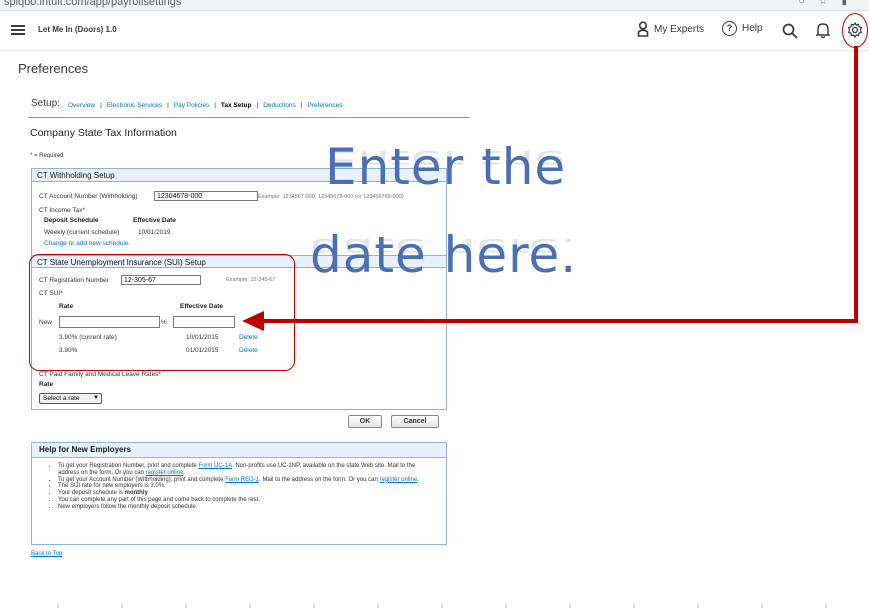 The height and width of the screenshot is (608, 869). What do you see at coordinates (442, 606) in the screenshot?
I see `ruler-ticks` at bounding box center [442, 606].